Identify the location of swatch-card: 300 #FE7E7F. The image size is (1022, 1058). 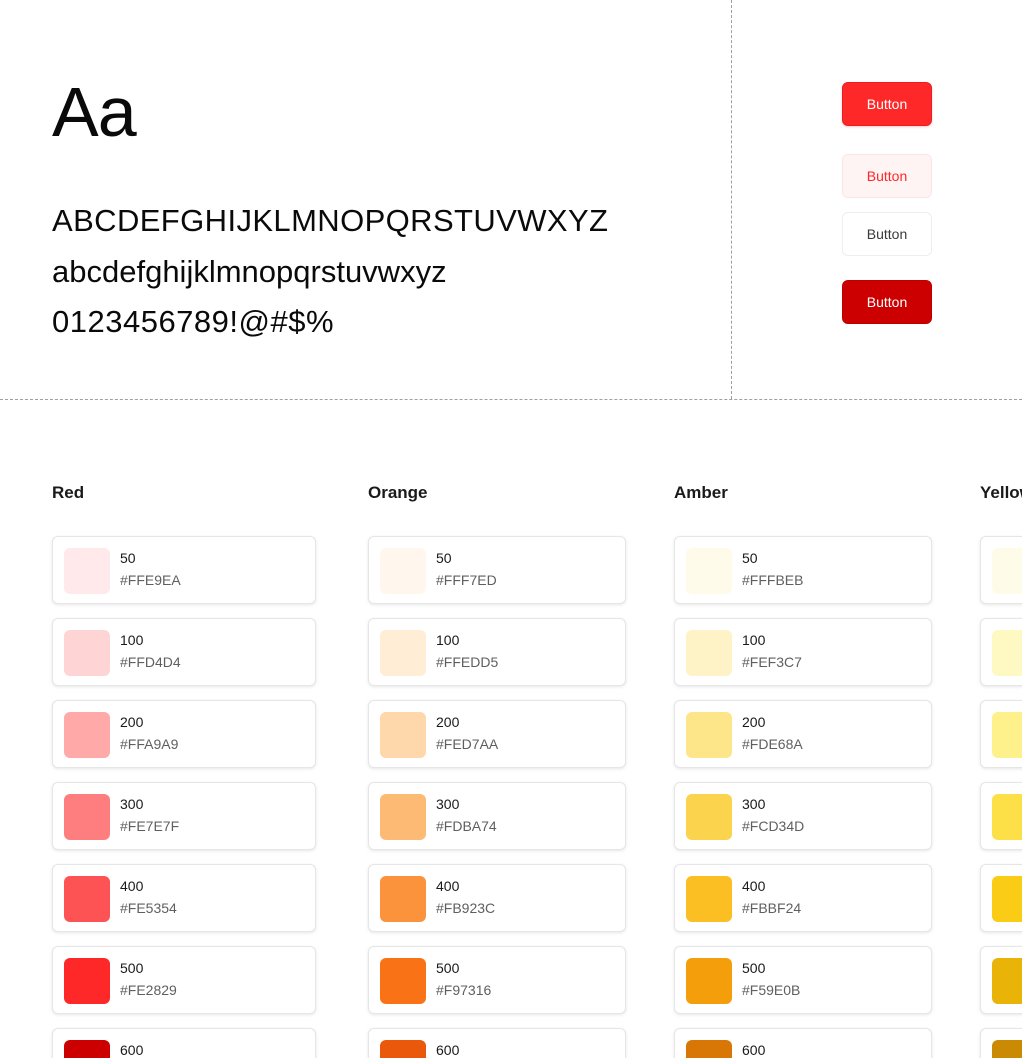
(184, 816).